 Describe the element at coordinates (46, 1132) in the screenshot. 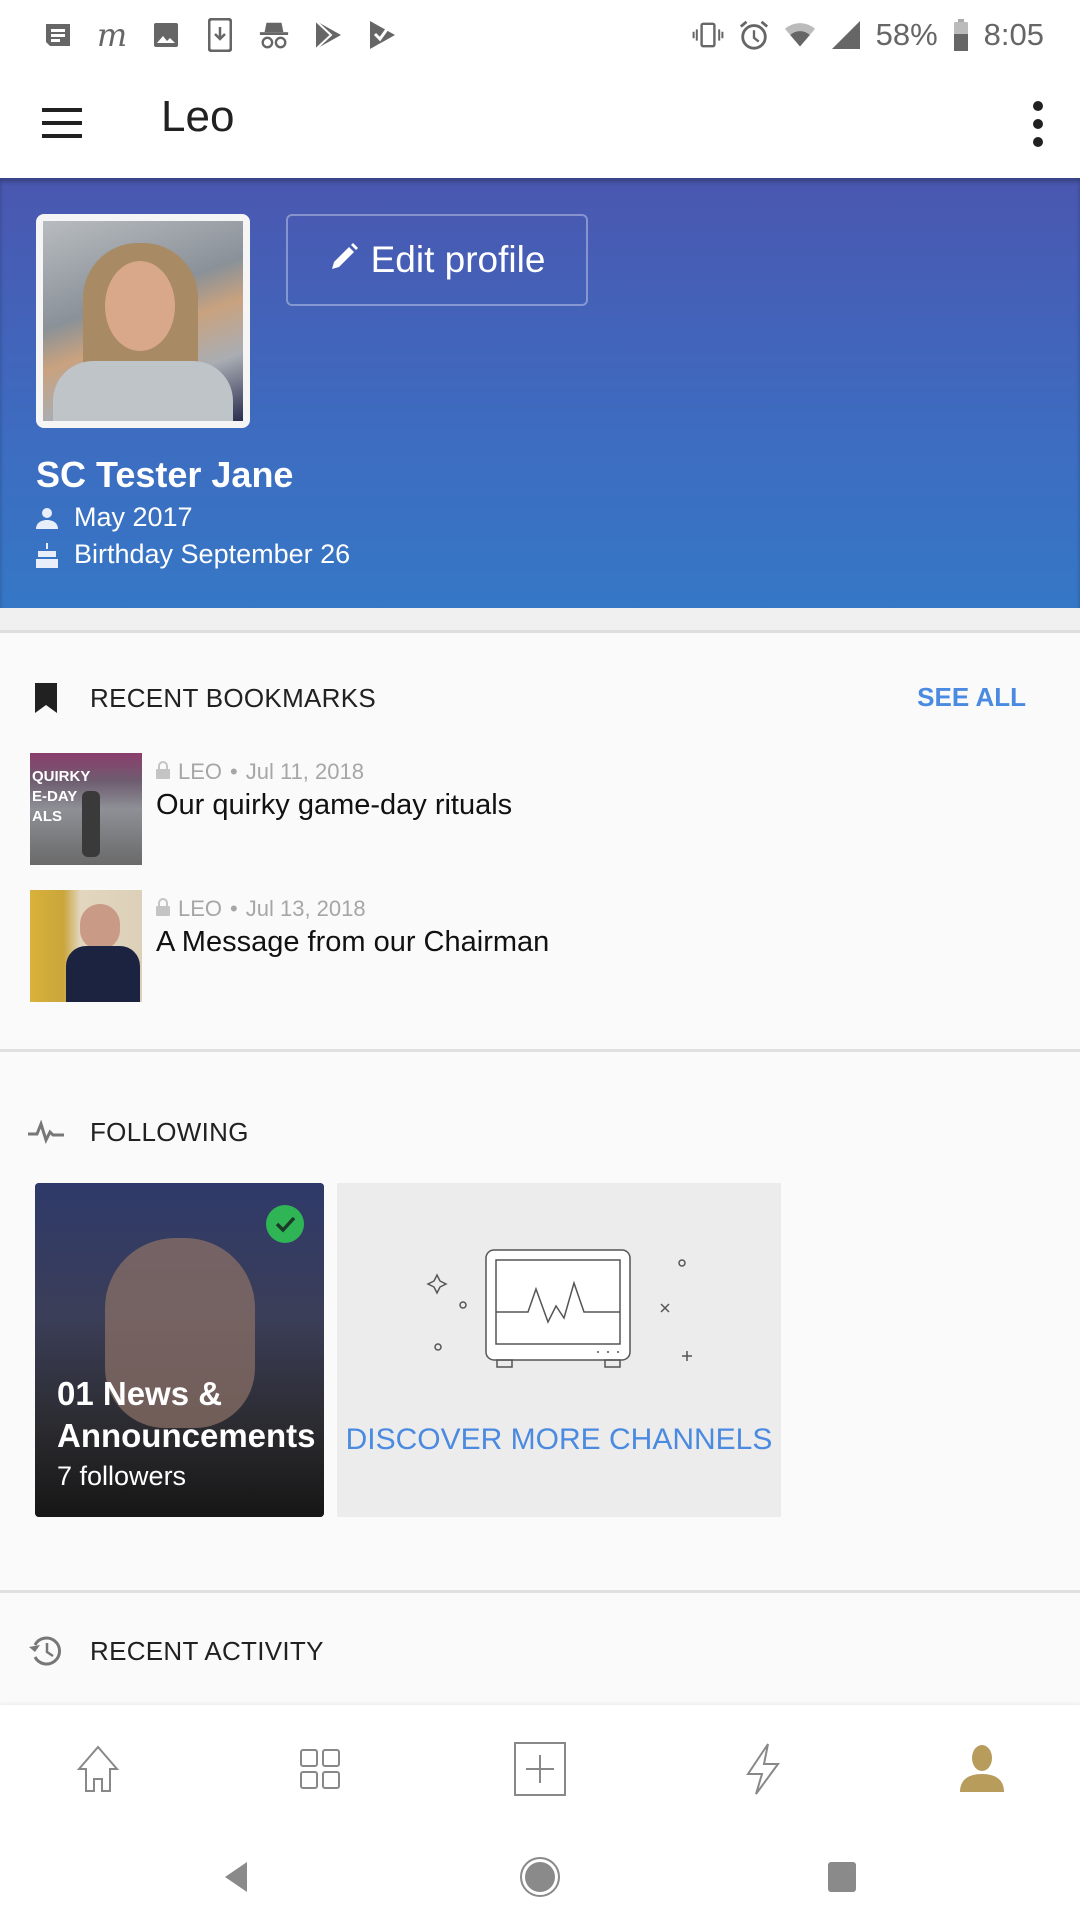

I see `pulse-icon` at that location.